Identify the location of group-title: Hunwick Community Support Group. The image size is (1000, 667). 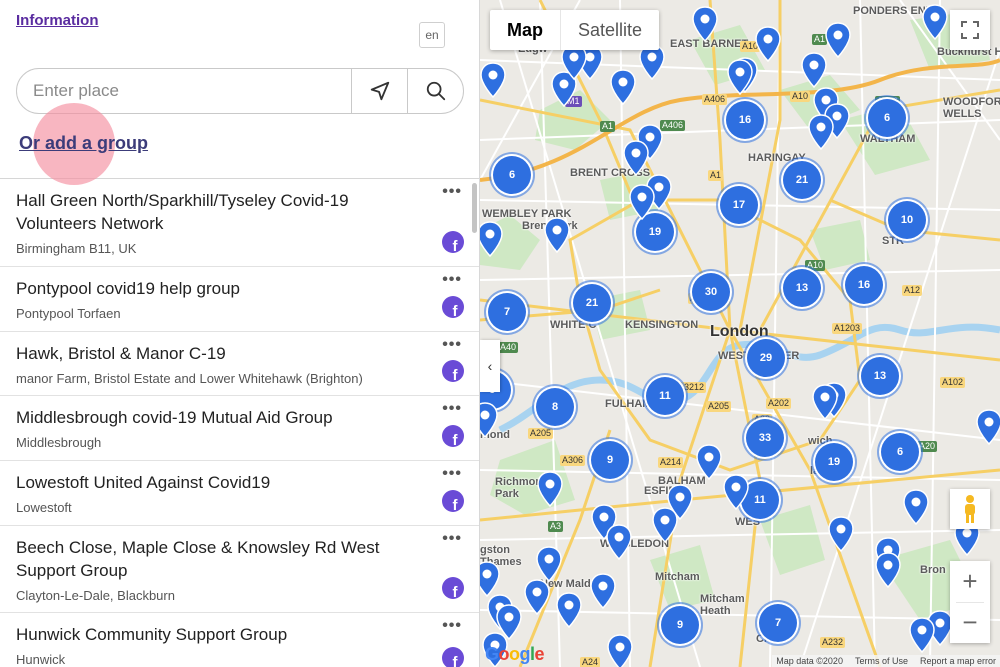
(218, 634).